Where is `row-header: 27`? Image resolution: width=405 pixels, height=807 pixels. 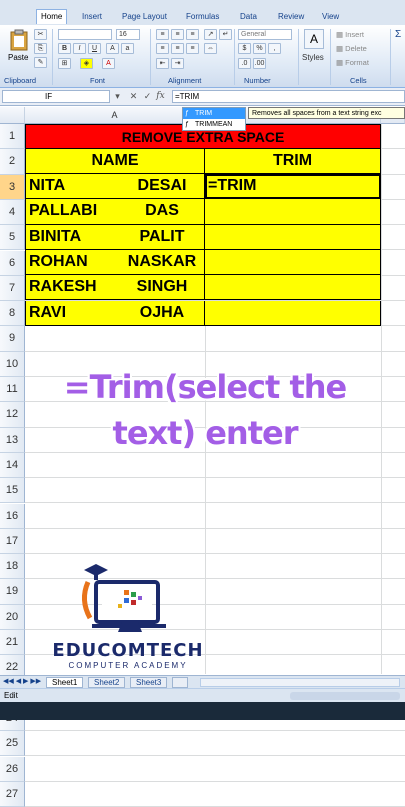 row-header: 27 is located at coordinates (12, 794).